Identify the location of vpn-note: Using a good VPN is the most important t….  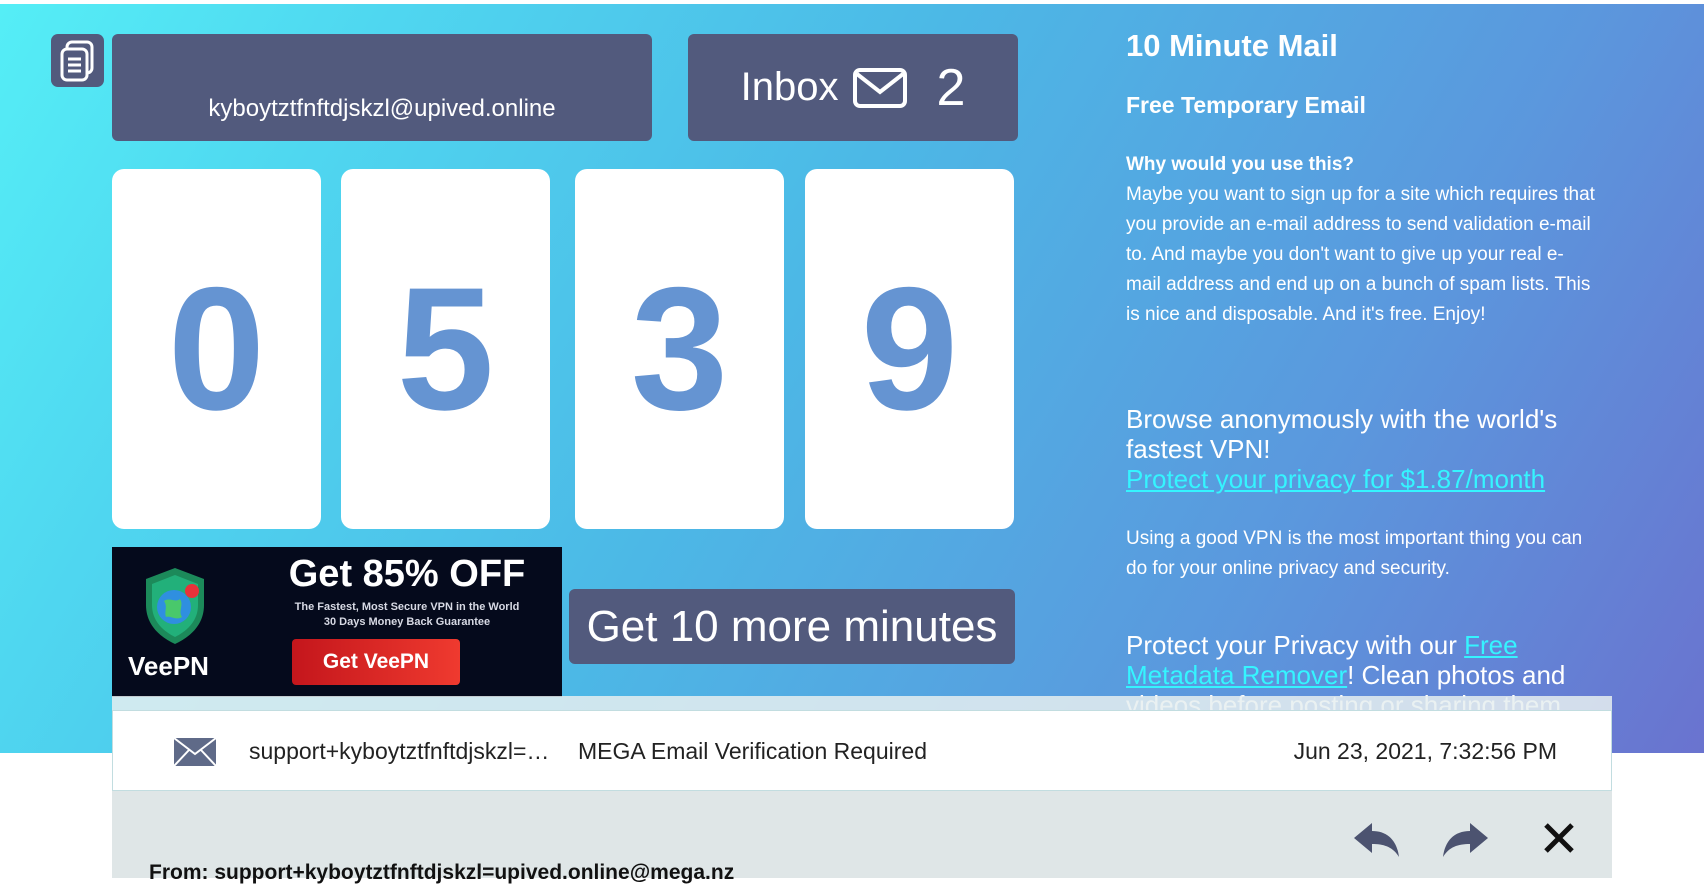
(1354, 553).